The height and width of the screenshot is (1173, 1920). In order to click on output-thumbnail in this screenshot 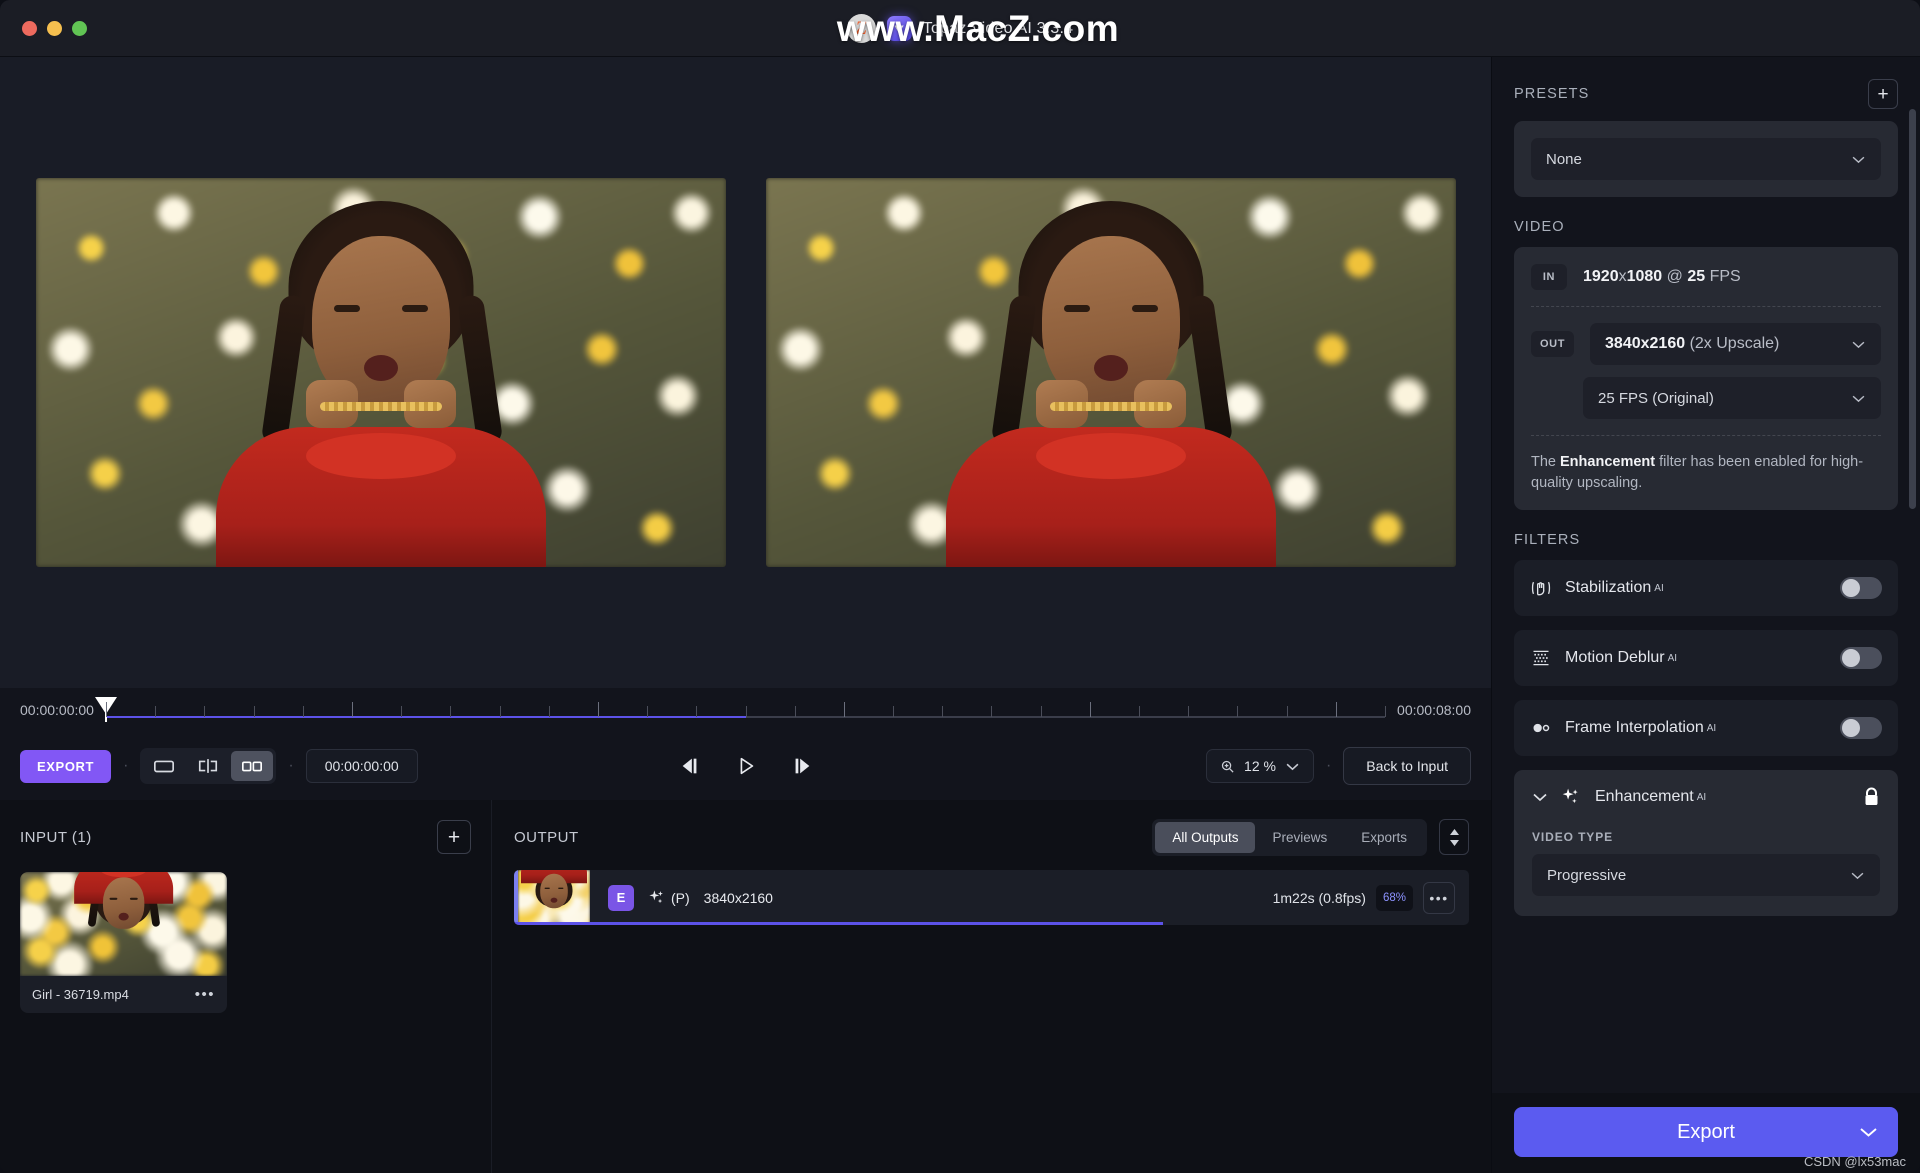, I will do `click(554, 897)`.